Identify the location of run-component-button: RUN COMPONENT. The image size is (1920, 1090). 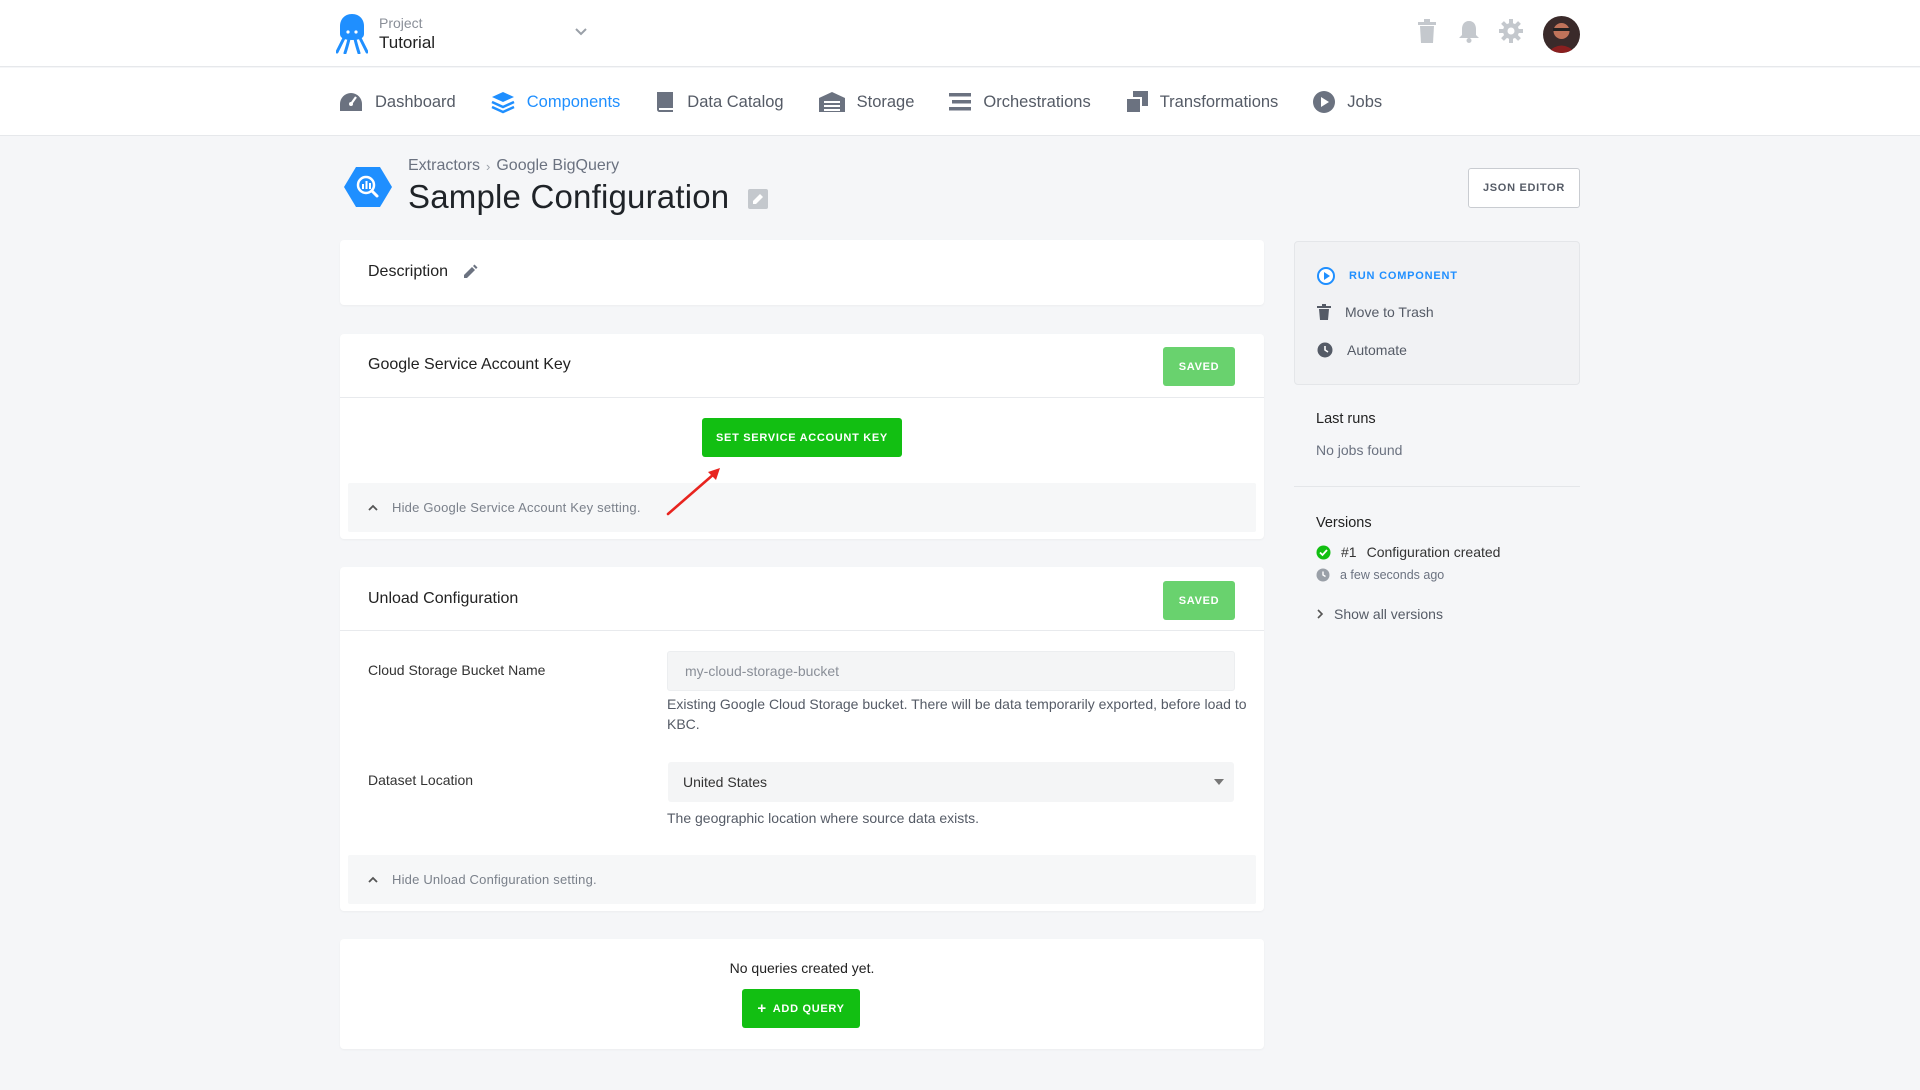
(1387, 276).